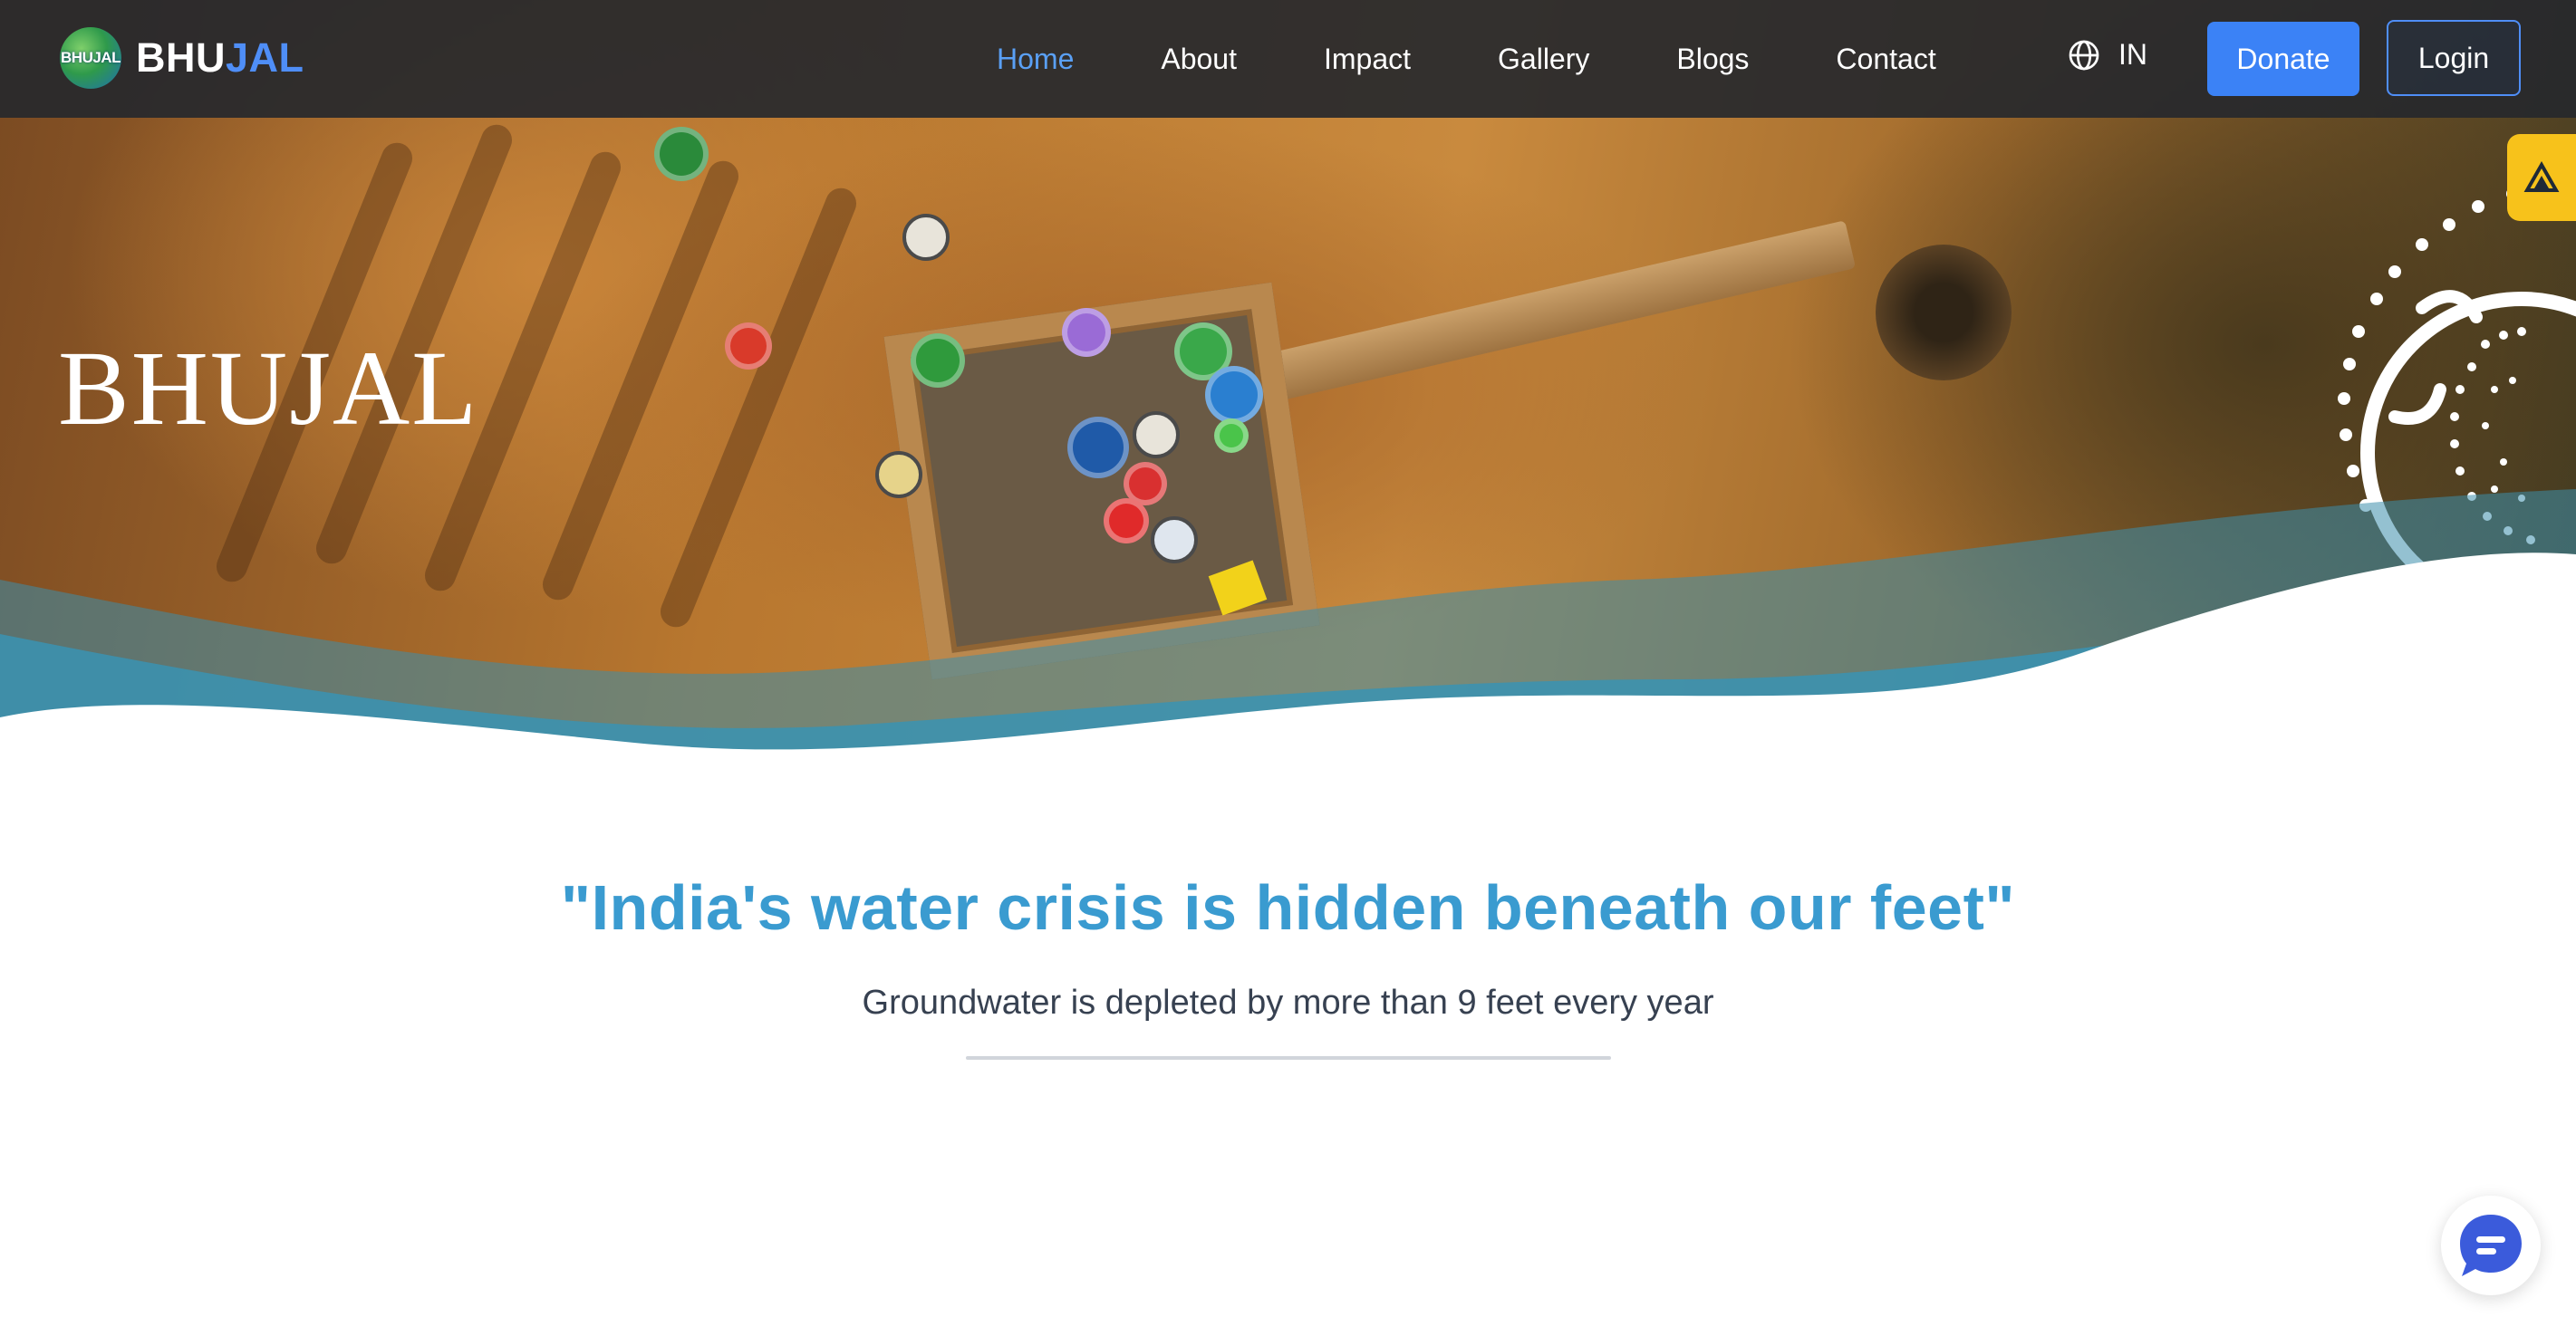 The width and height of the screenshot is (2576, 1317). What do you see at coordinates (2084, 55) in the screenshot?
I see `globe-icon` at bounding box center [2084, 55].